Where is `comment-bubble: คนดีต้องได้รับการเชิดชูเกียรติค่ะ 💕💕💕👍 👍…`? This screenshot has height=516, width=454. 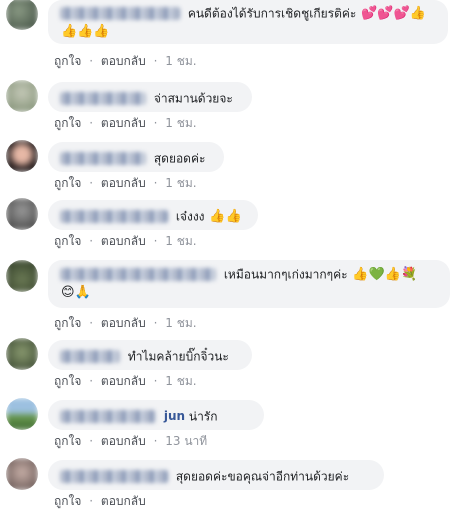 comment-bubble: คนดีต้องได้รับการเชิดชูเกียรติค่ะ 💕💕💕👍 👍… is located at coordinates (248, 22).